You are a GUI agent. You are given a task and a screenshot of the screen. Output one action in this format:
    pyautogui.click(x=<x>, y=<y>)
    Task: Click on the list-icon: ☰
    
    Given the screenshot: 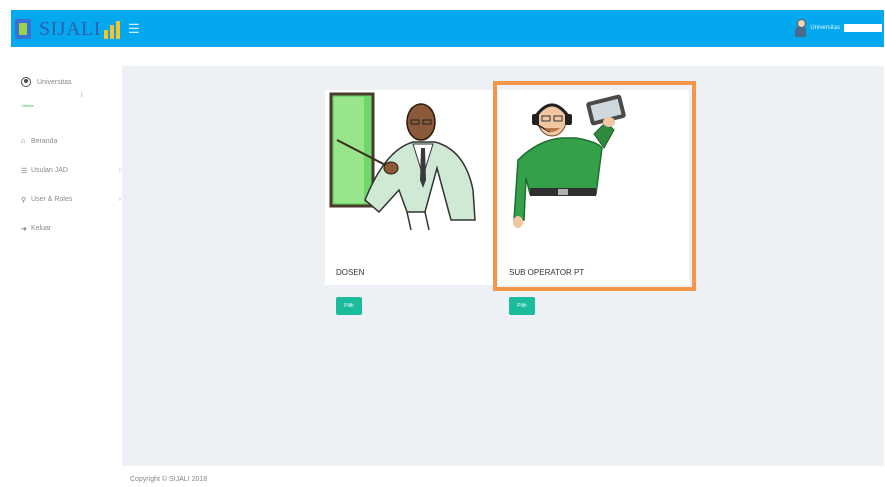 What is the action you would take?
    pyautogui.click(x=24, y=171)
    